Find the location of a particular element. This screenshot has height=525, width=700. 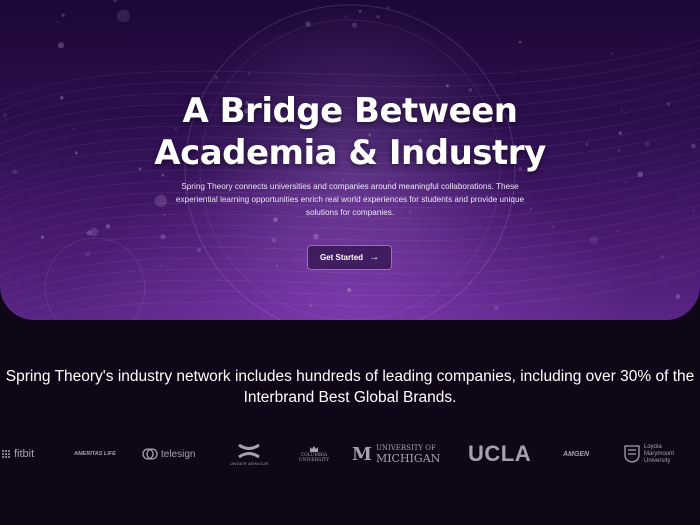

amgen-logo-text: AMGEN is located at coordinates (576, 454).